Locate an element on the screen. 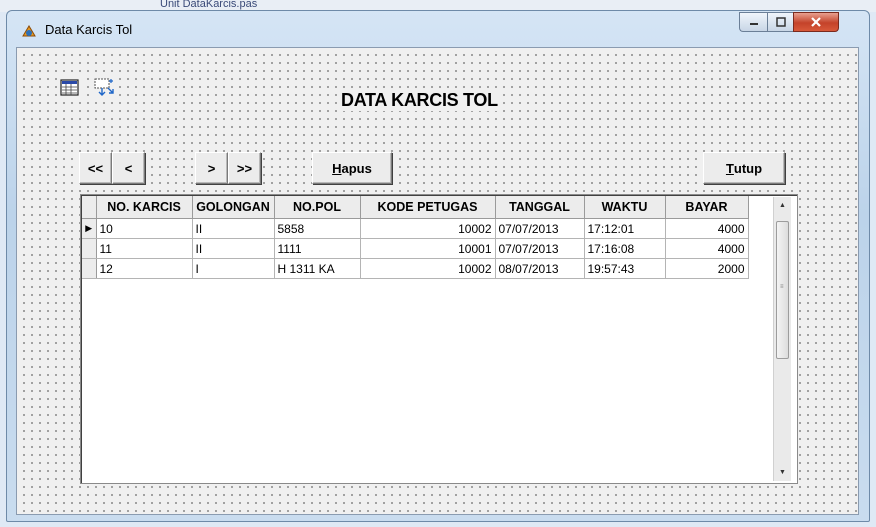 This screenshot has height=527, width=876. table-cell: 10001 is located at coordinates (428, 248).